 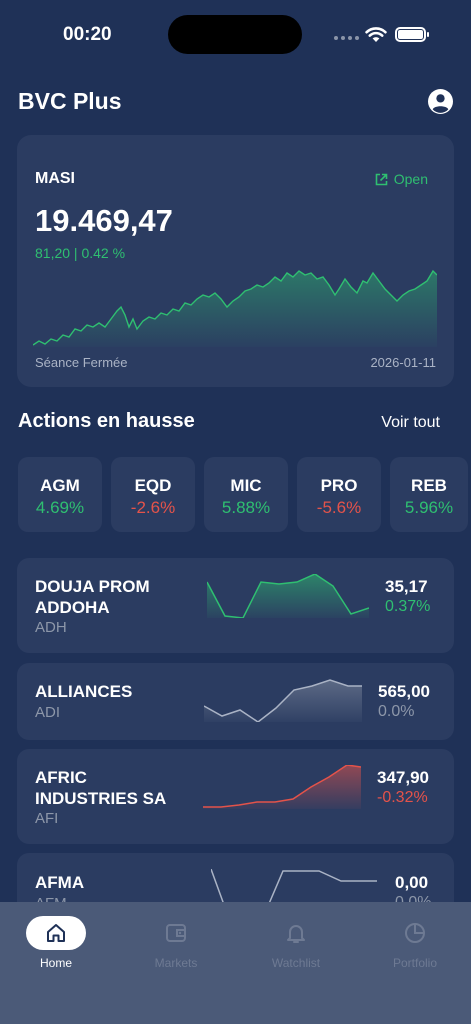 I want to click on see-all-link: Voir tout, so click(x=410, y=423).